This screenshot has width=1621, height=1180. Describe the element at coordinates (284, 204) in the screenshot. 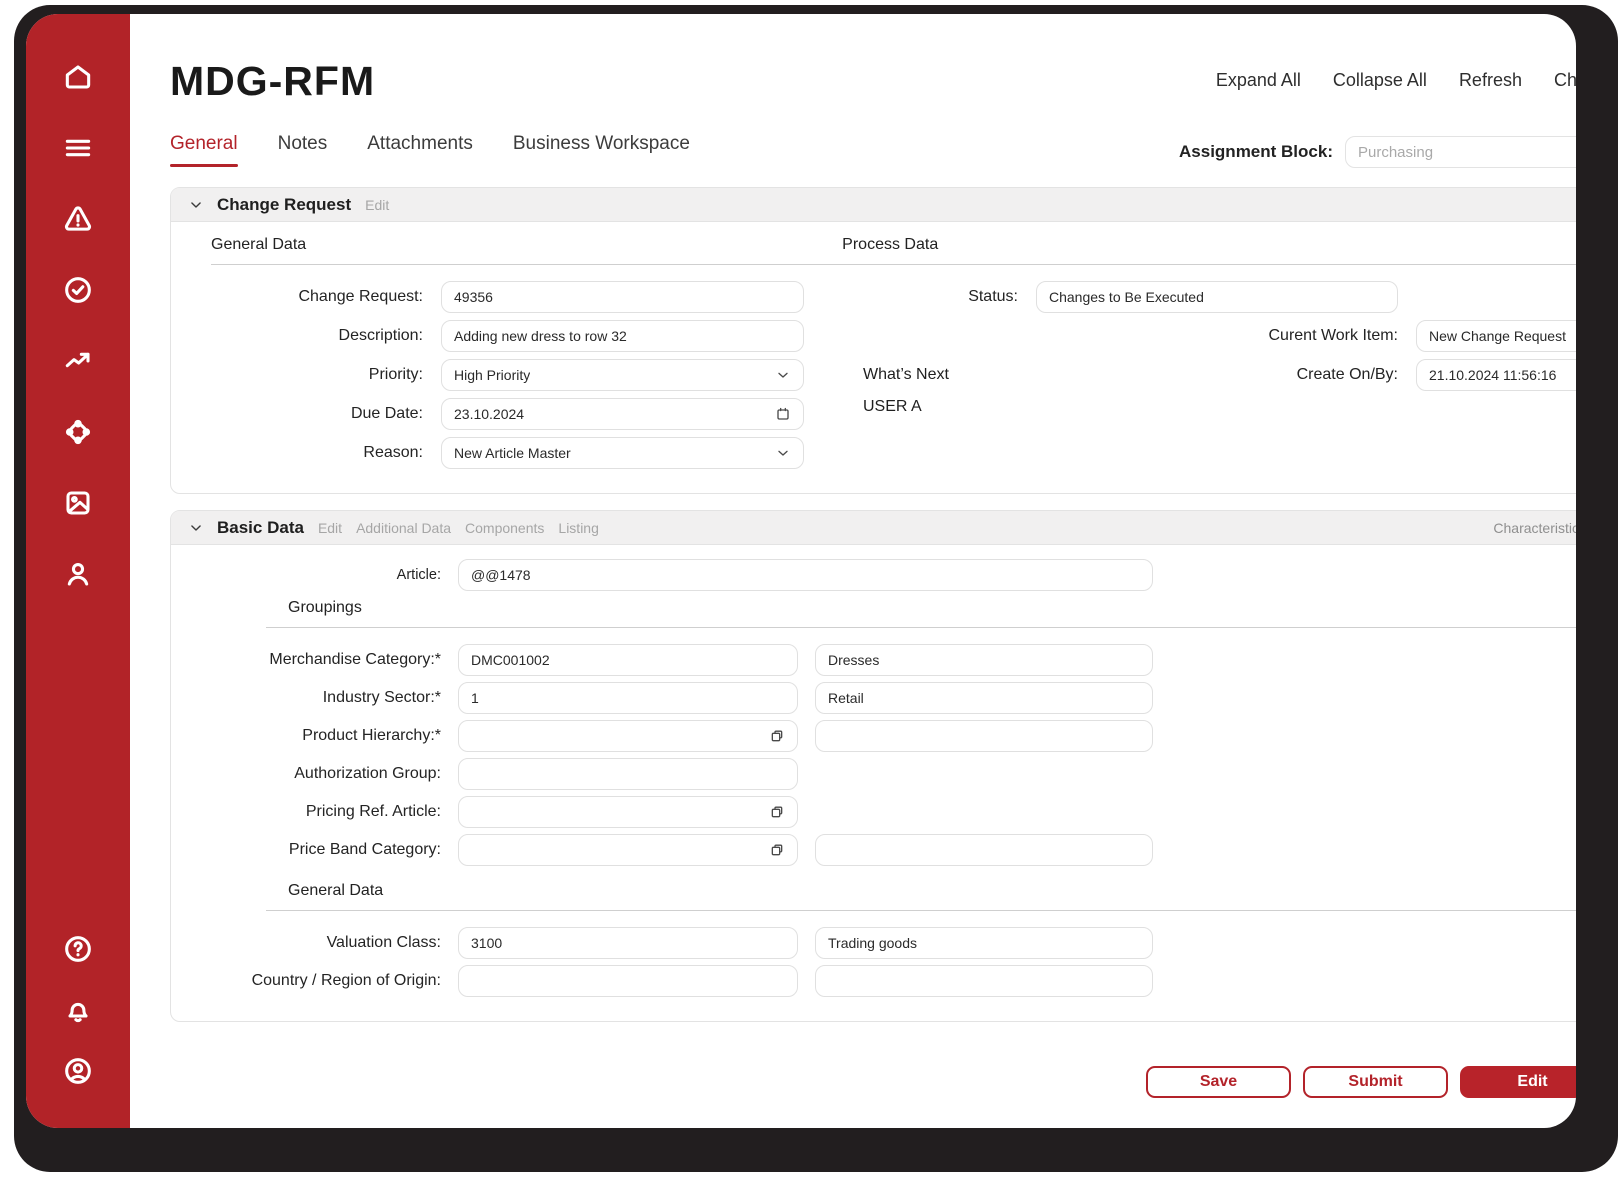

I see `change-request-title: Change Request` at that location.